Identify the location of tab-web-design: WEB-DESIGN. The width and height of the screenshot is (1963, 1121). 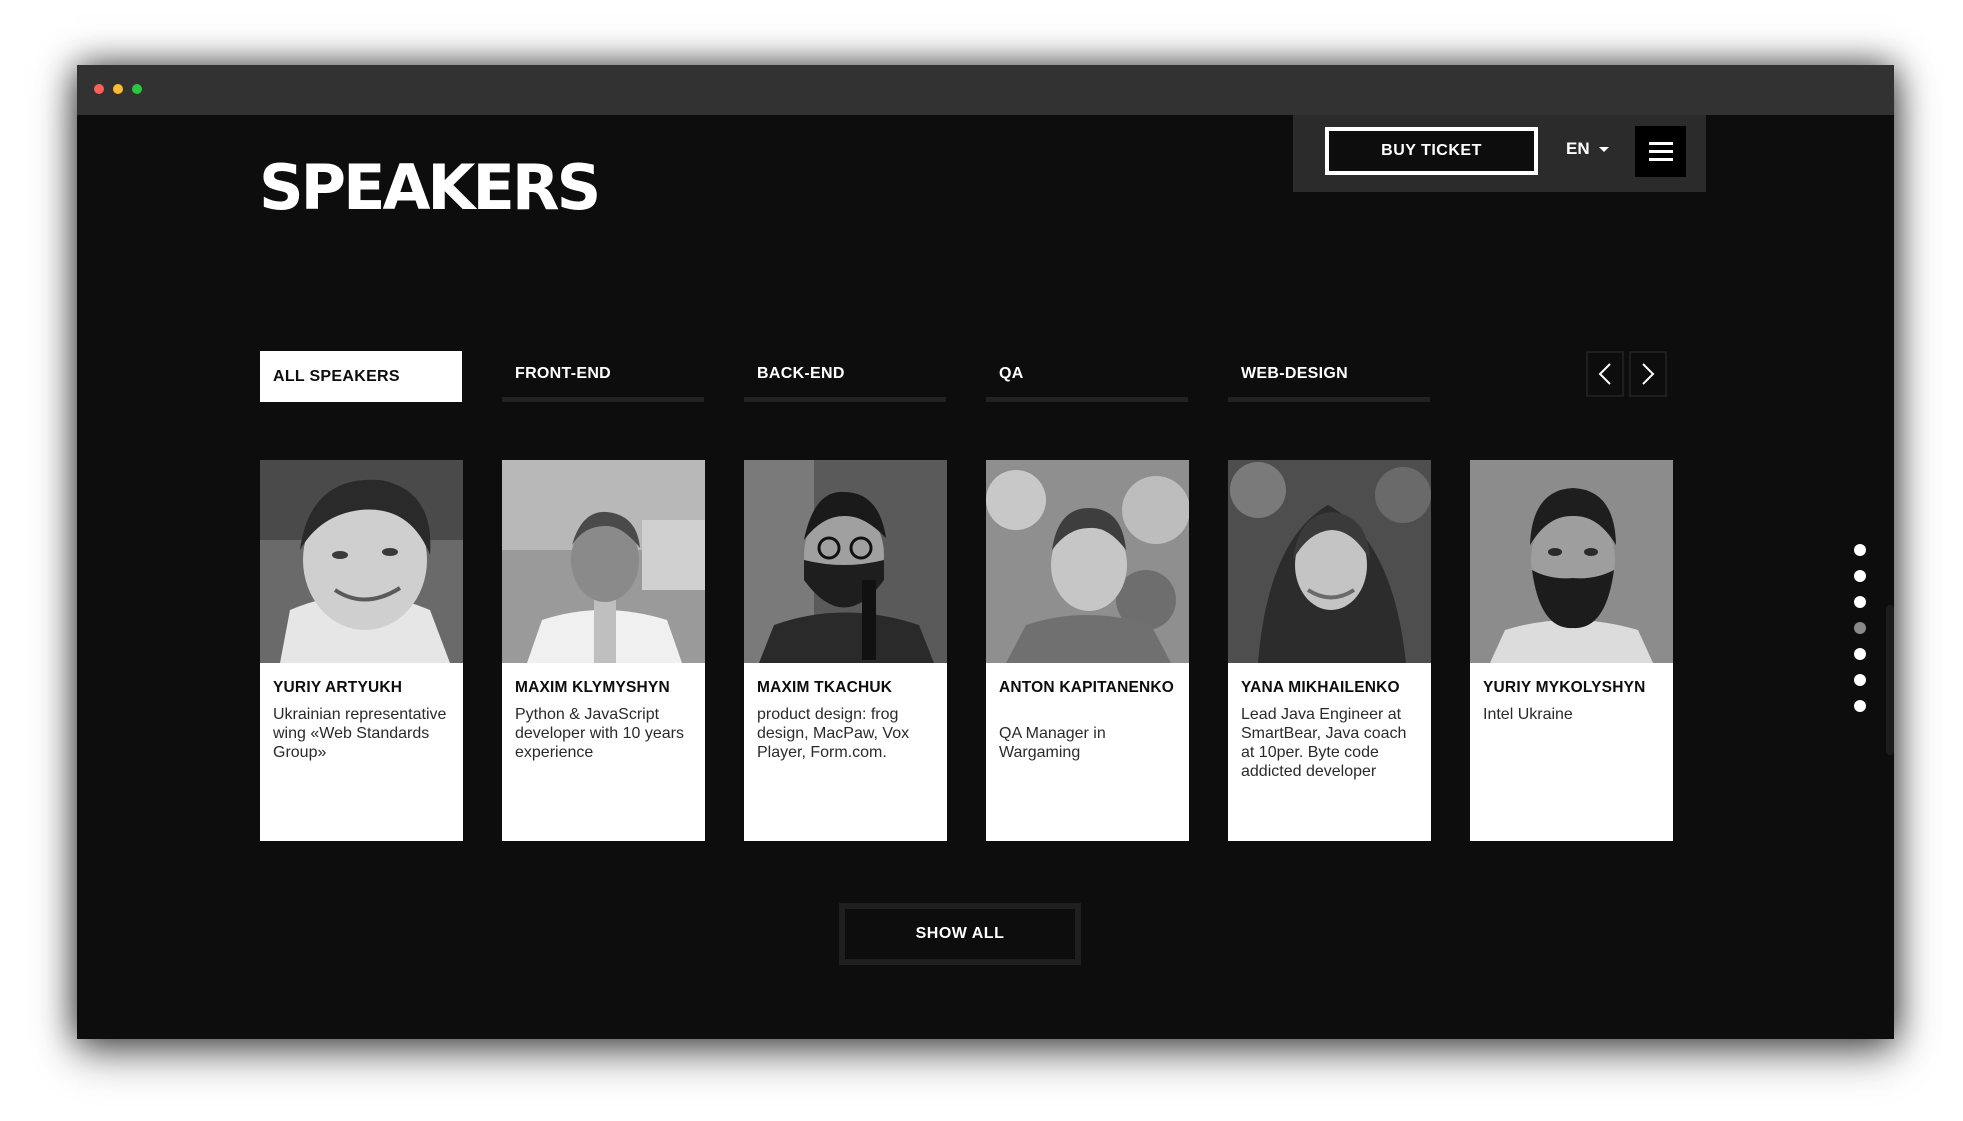
(1329, 376).